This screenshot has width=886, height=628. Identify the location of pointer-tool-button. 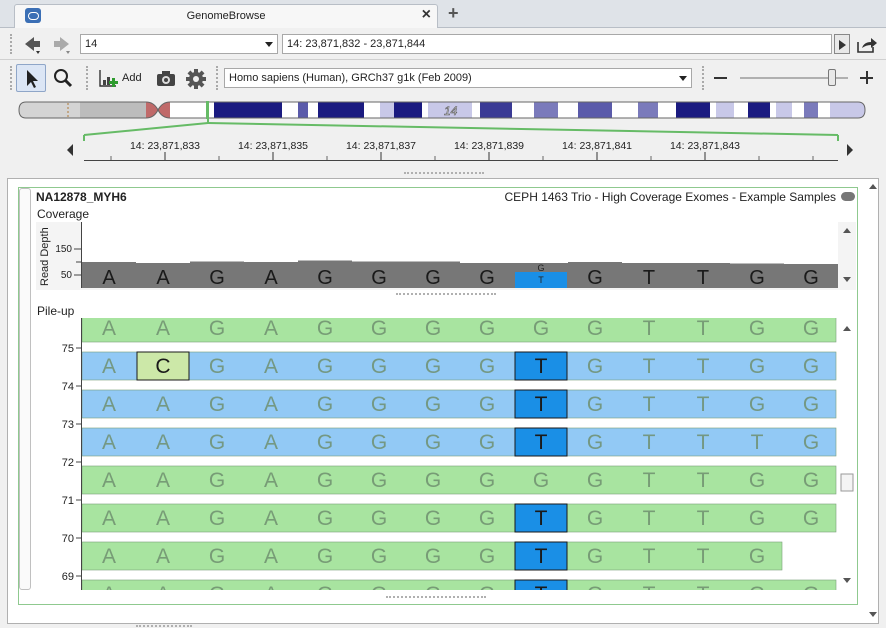
(31, 78).